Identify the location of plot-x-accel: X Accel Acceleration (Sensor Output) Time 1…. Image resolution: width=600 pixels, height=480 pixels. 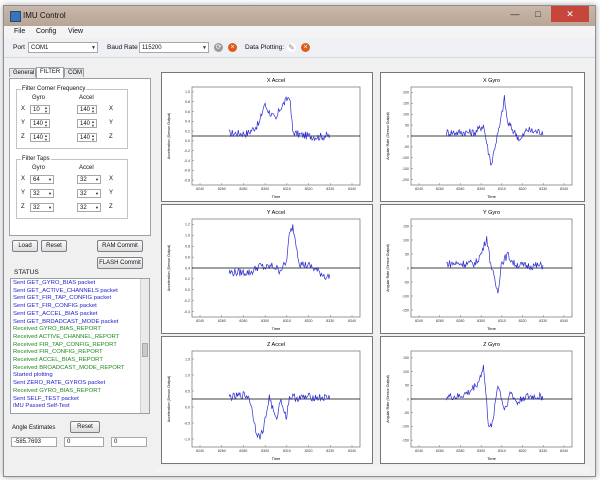
(267, 137).